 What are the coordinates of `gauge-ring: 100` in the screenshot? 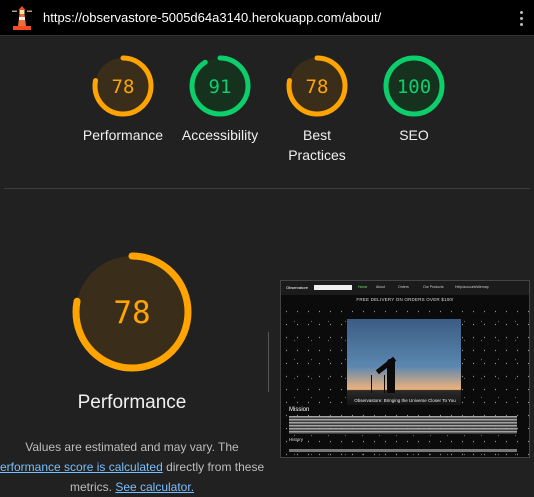 It's located at (414, 86).